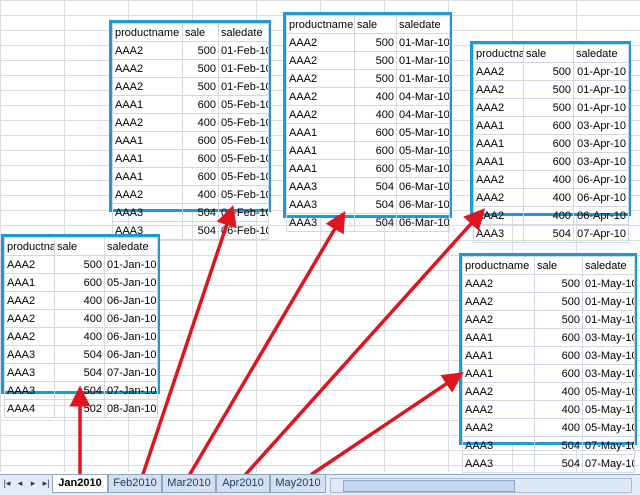  I want to click on table-cell: 06-Feb-10, so click(243, 212).